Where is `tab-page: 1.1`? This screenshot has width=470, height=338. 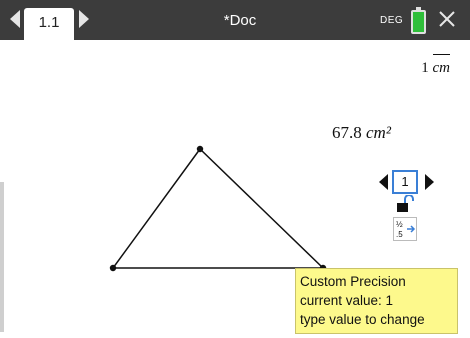 tab-page: 1.1 is located at coordinates (49, 24).